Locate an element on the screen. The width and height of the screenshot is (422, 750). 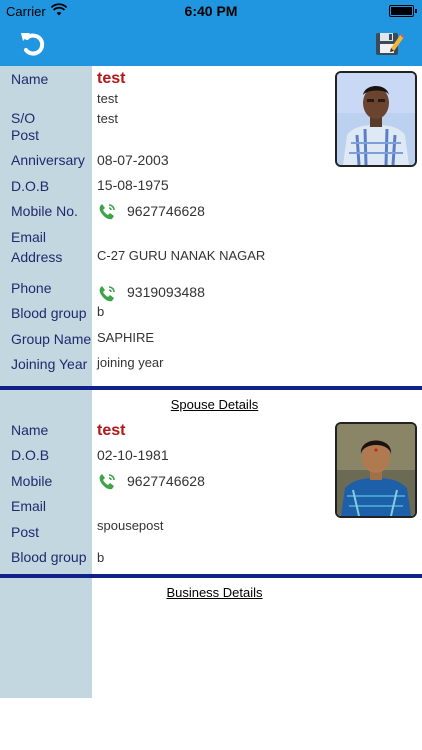
joining-year-label: Joining Year is located at coordinates (49, 364).